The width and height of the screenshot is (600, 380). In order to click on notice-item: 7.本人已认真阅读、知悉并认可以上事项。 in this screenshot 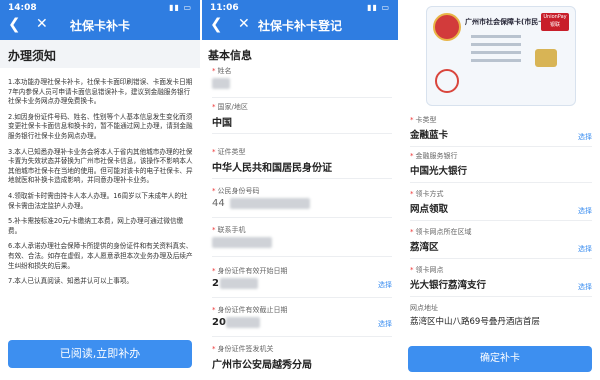, I will do `click(70, 281)`.